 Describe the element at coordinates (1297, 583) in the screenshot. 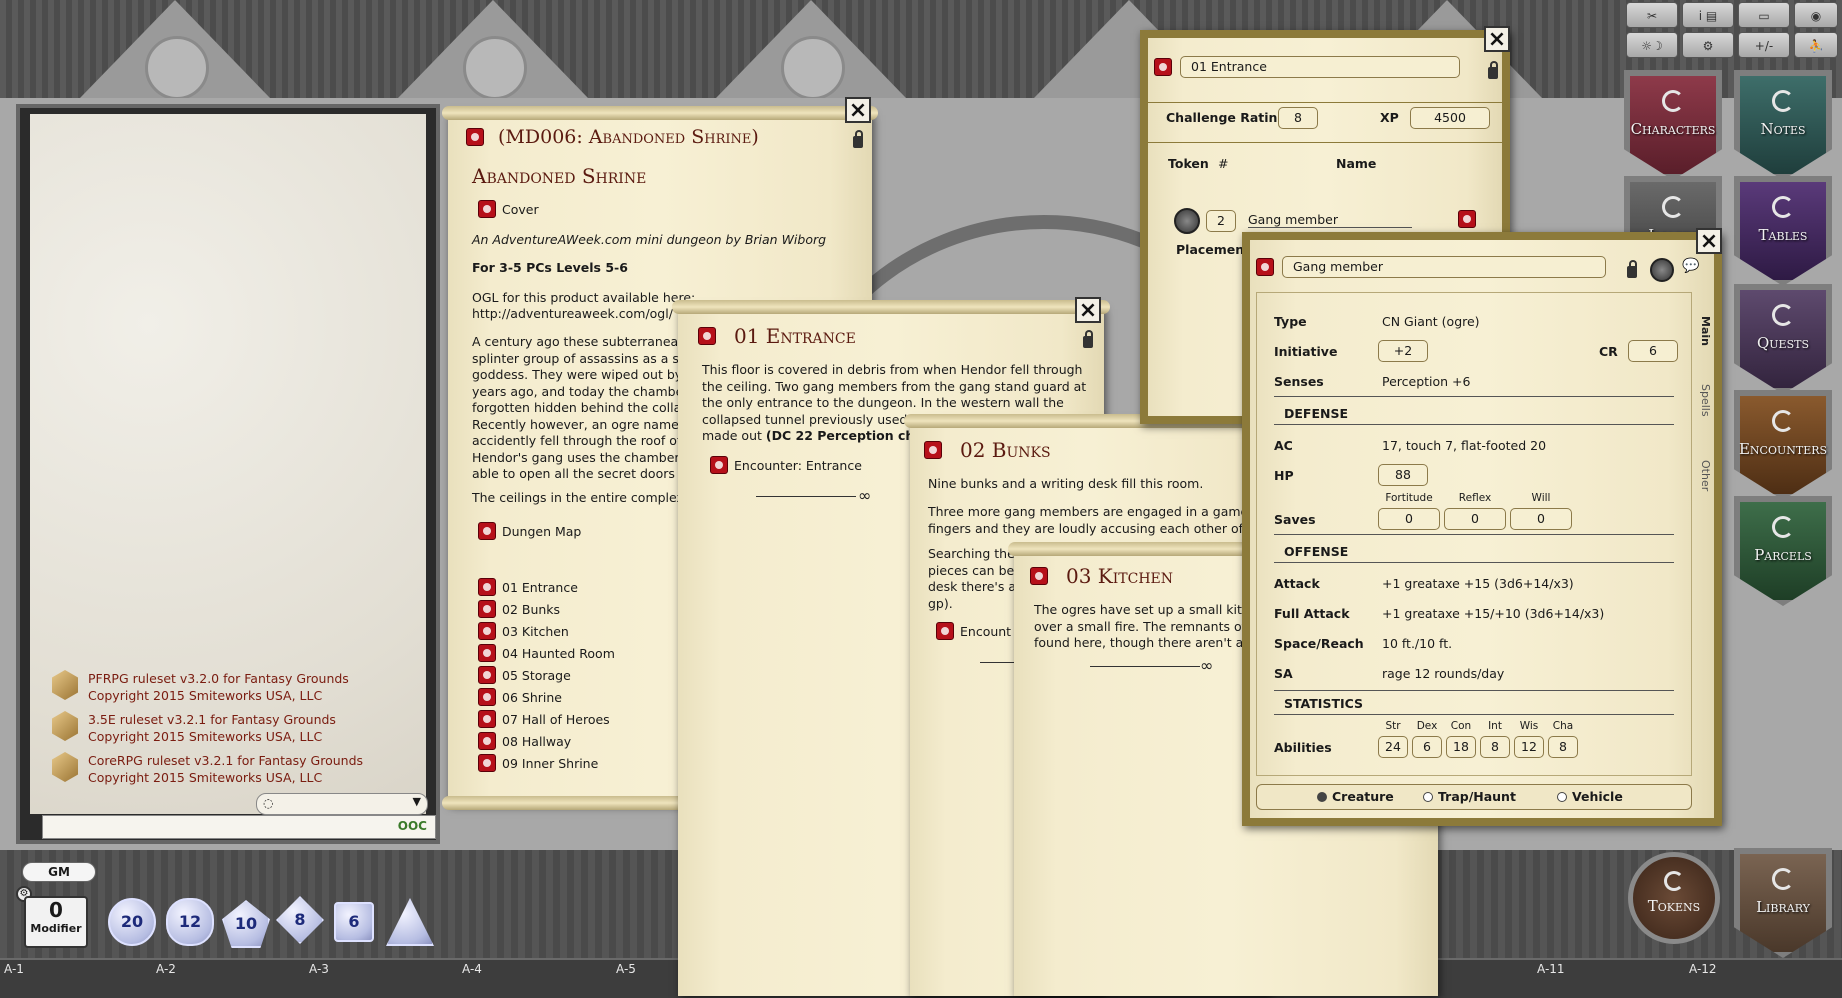

I see `attack-label: Attack` at that location.